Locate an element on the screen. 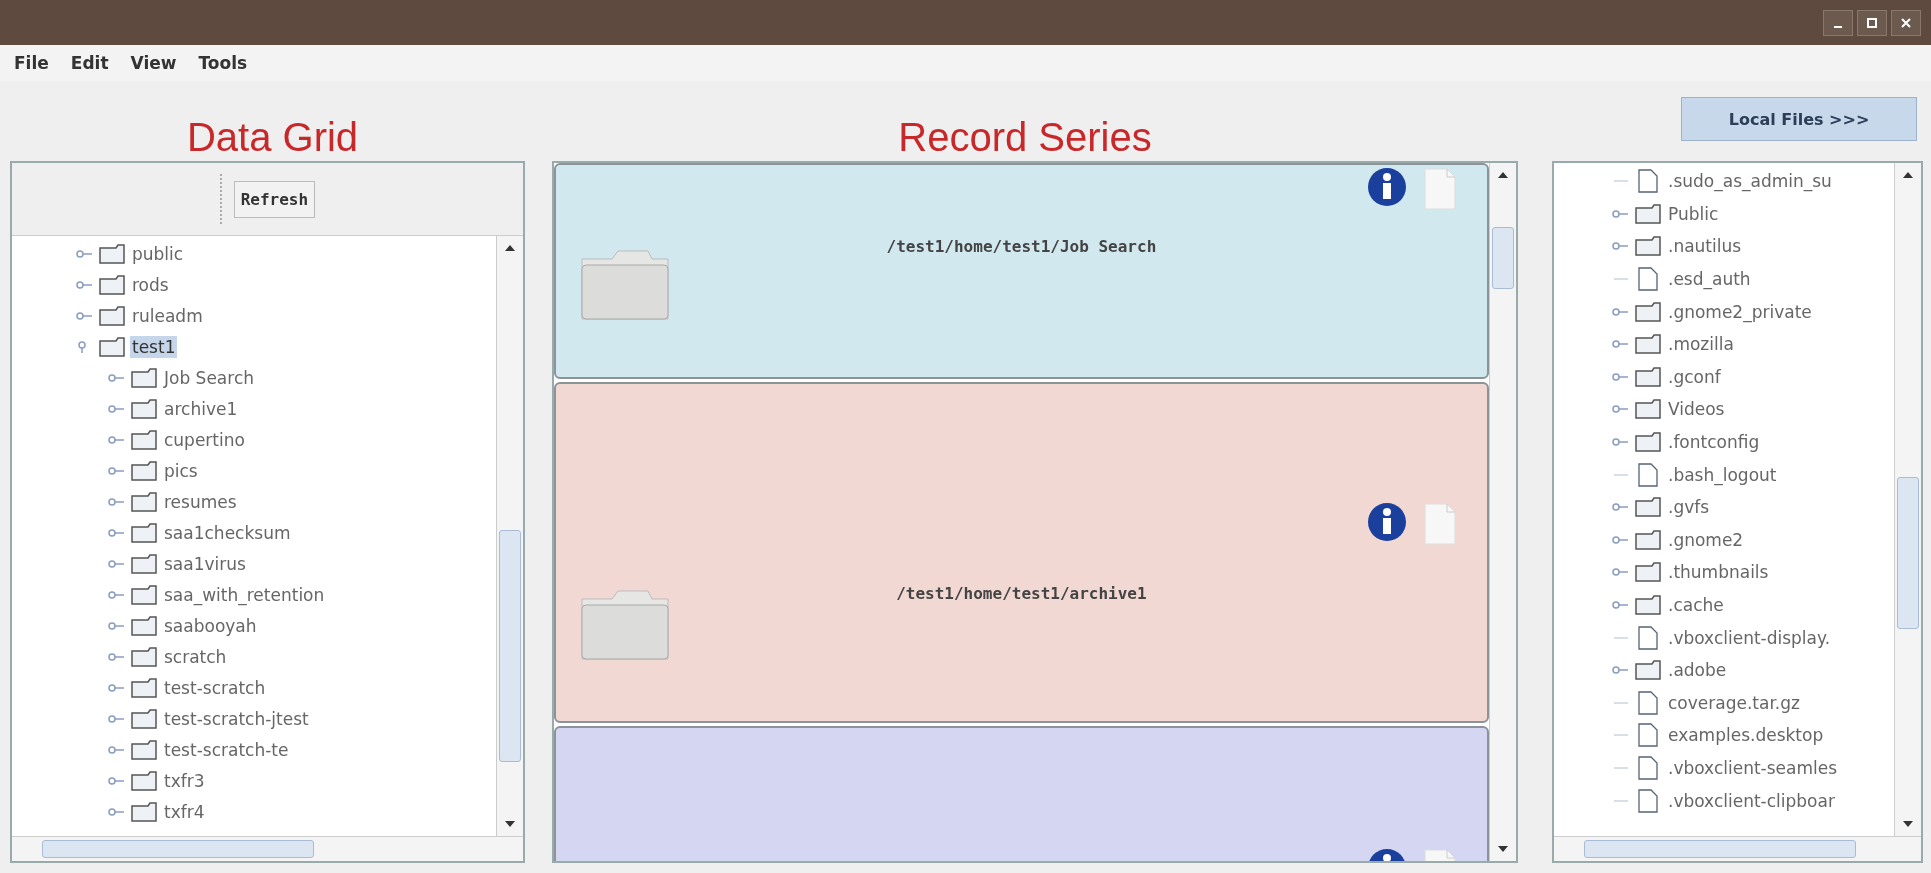 The width and height of the screenshot is (1931, 873). tree-item: .nautilus is located at coordinates (1705, 246).